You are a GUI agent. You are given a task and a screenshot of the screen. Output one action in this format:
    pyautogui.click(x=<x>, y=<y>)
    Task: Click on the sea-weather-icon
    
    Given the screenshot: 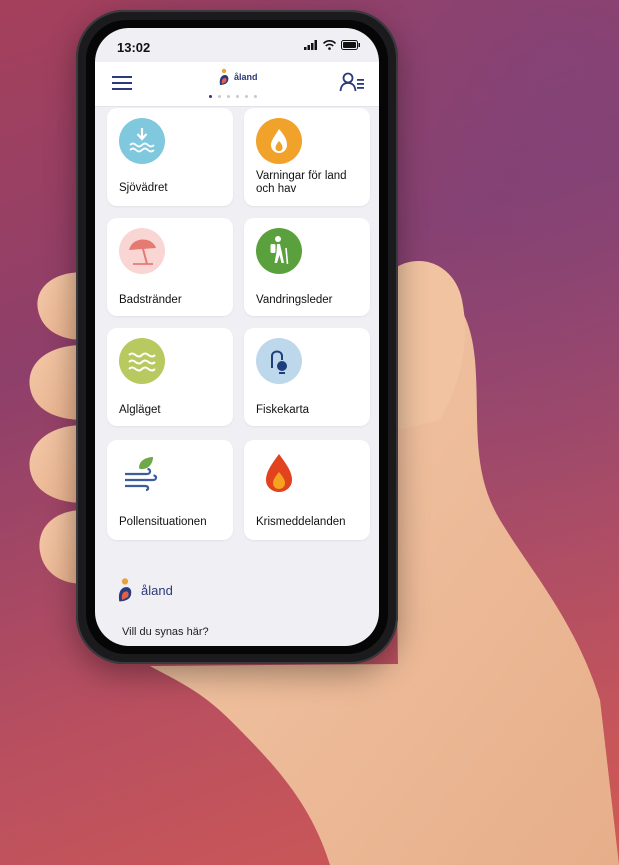 What is the action you would take?
    pyautogui.click(x=142, y=141)
    